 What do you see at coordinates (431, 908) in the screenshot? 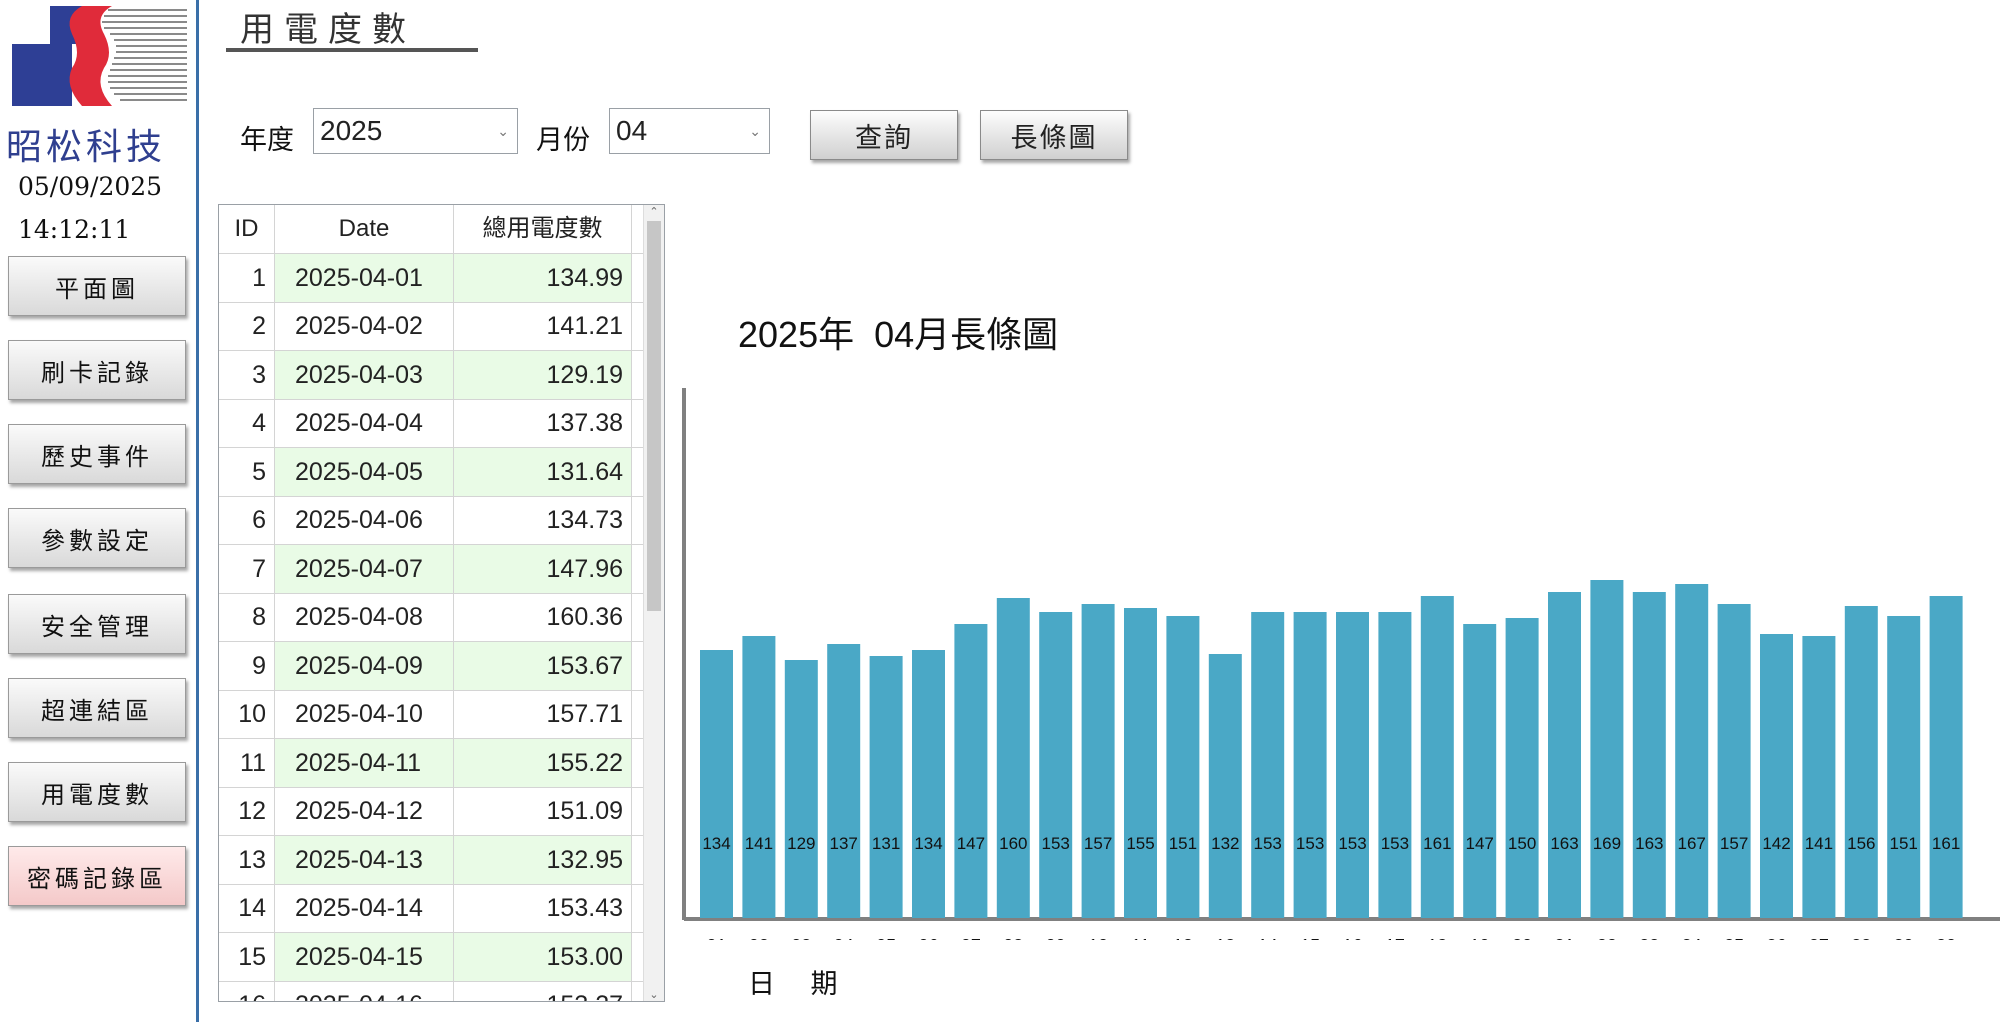
I see `table-row: 14 2025-04-14 153.43` at bounding box center [431, 908].